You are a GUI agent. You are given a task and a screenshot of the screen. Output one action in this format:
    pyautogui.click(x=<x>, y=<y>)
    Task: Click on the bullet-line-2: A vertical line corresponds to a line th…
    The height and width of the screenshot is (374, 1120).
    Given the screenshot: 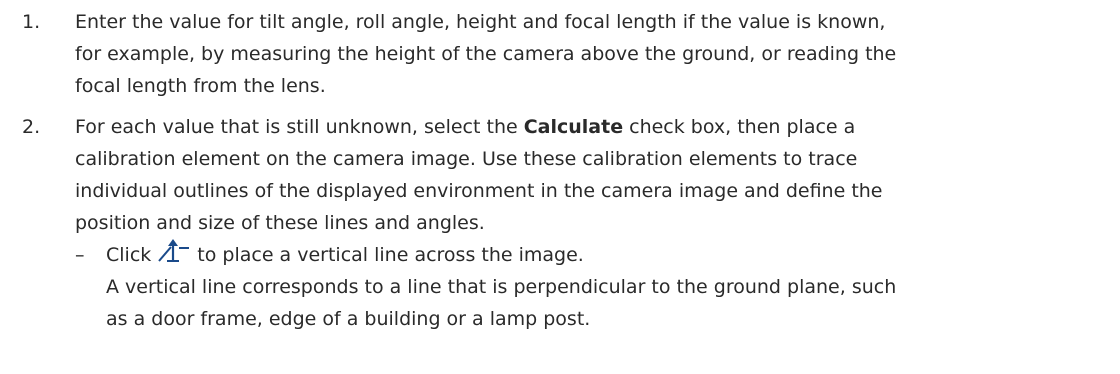 What is the action you would take?
    pyautogui.click(x=501, y=287)
    